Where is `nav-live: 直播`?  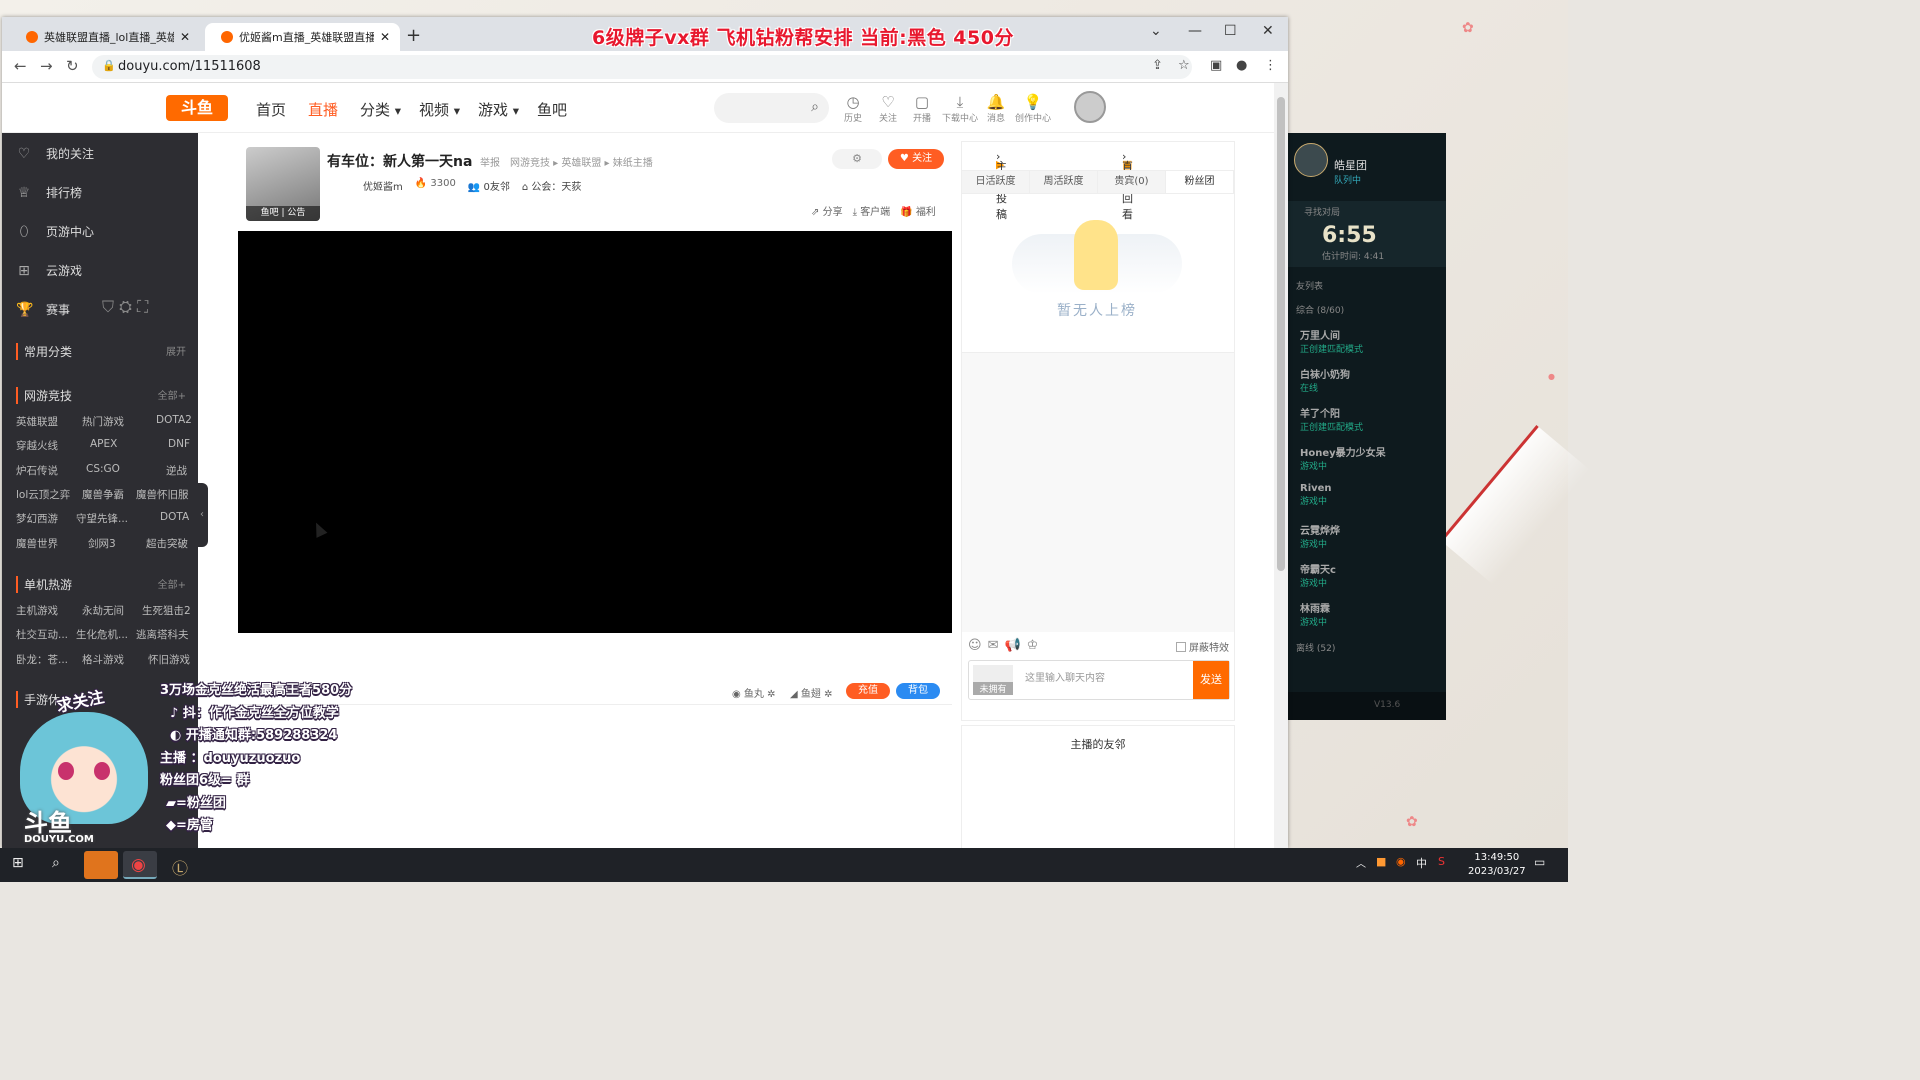 nav-live: 直播 is located at coordinates (323, 109).